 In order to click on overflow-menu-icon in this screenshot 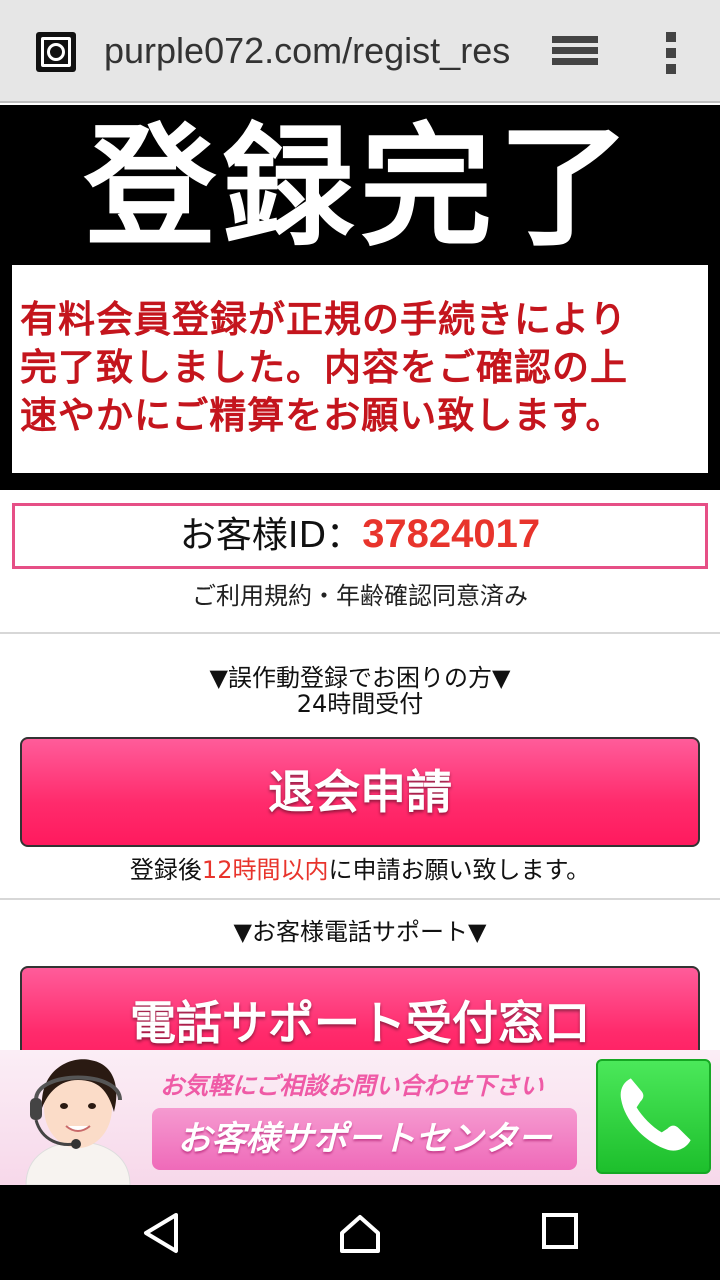, I will do `click(672, 53)`.